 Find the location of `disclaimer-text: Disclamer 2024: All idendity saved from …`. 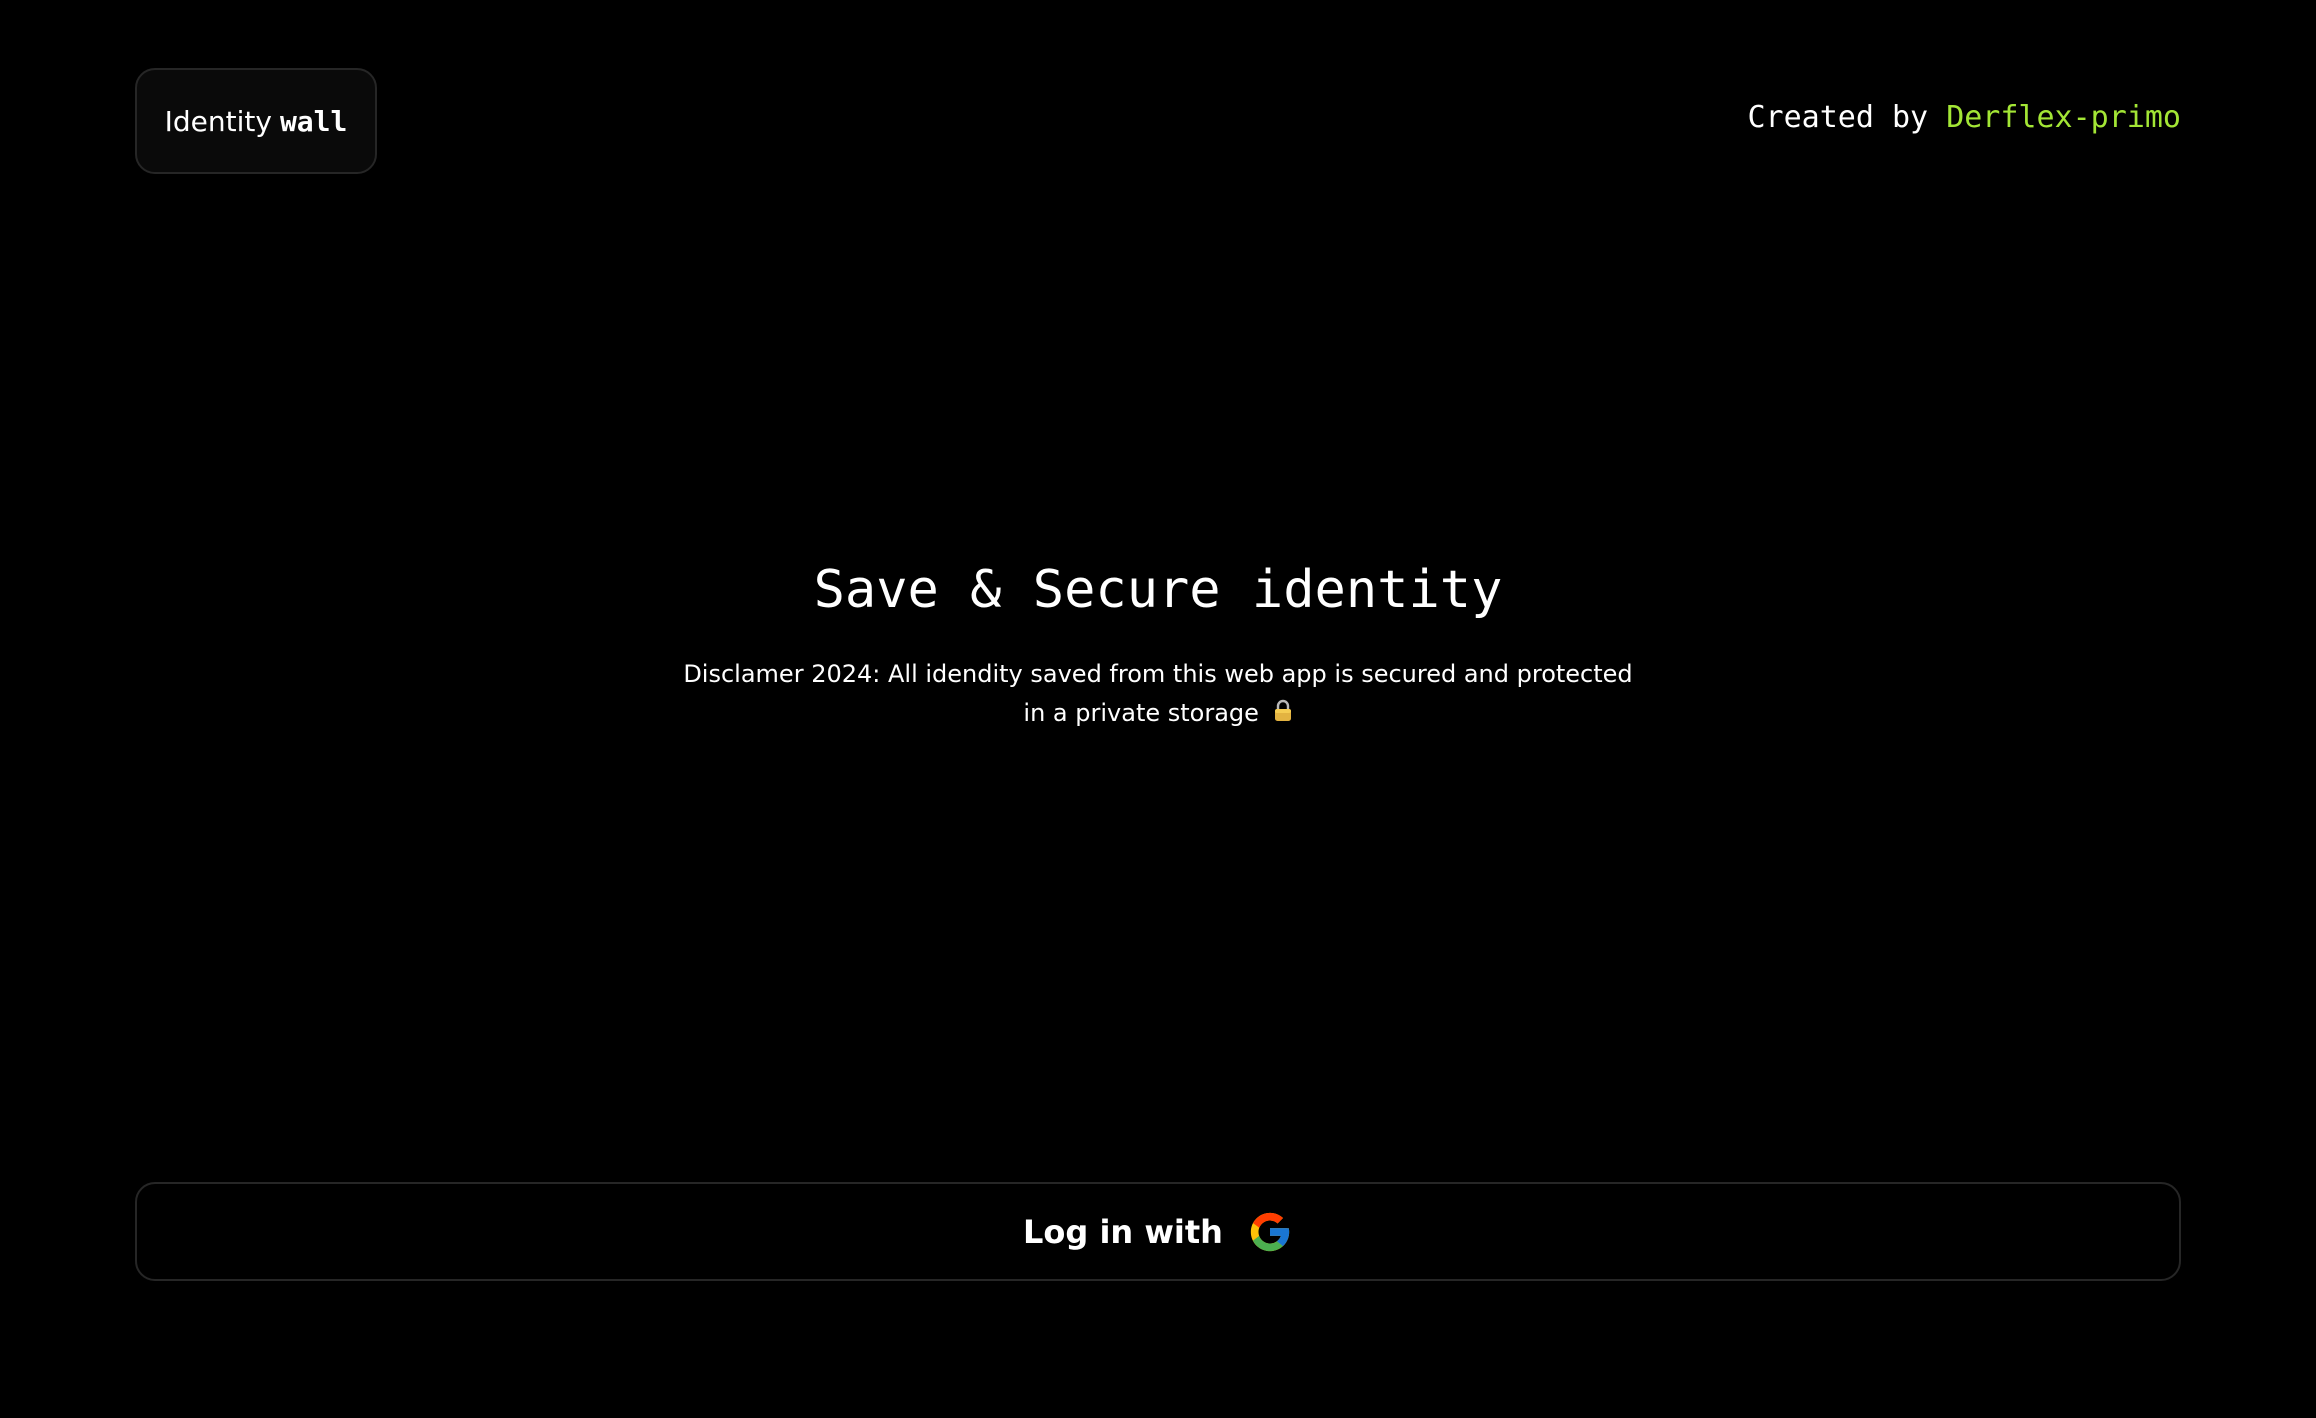

disclaimer-text: Disclamer 2024: All idendity saved from … is located at coordinates (1158, 695).